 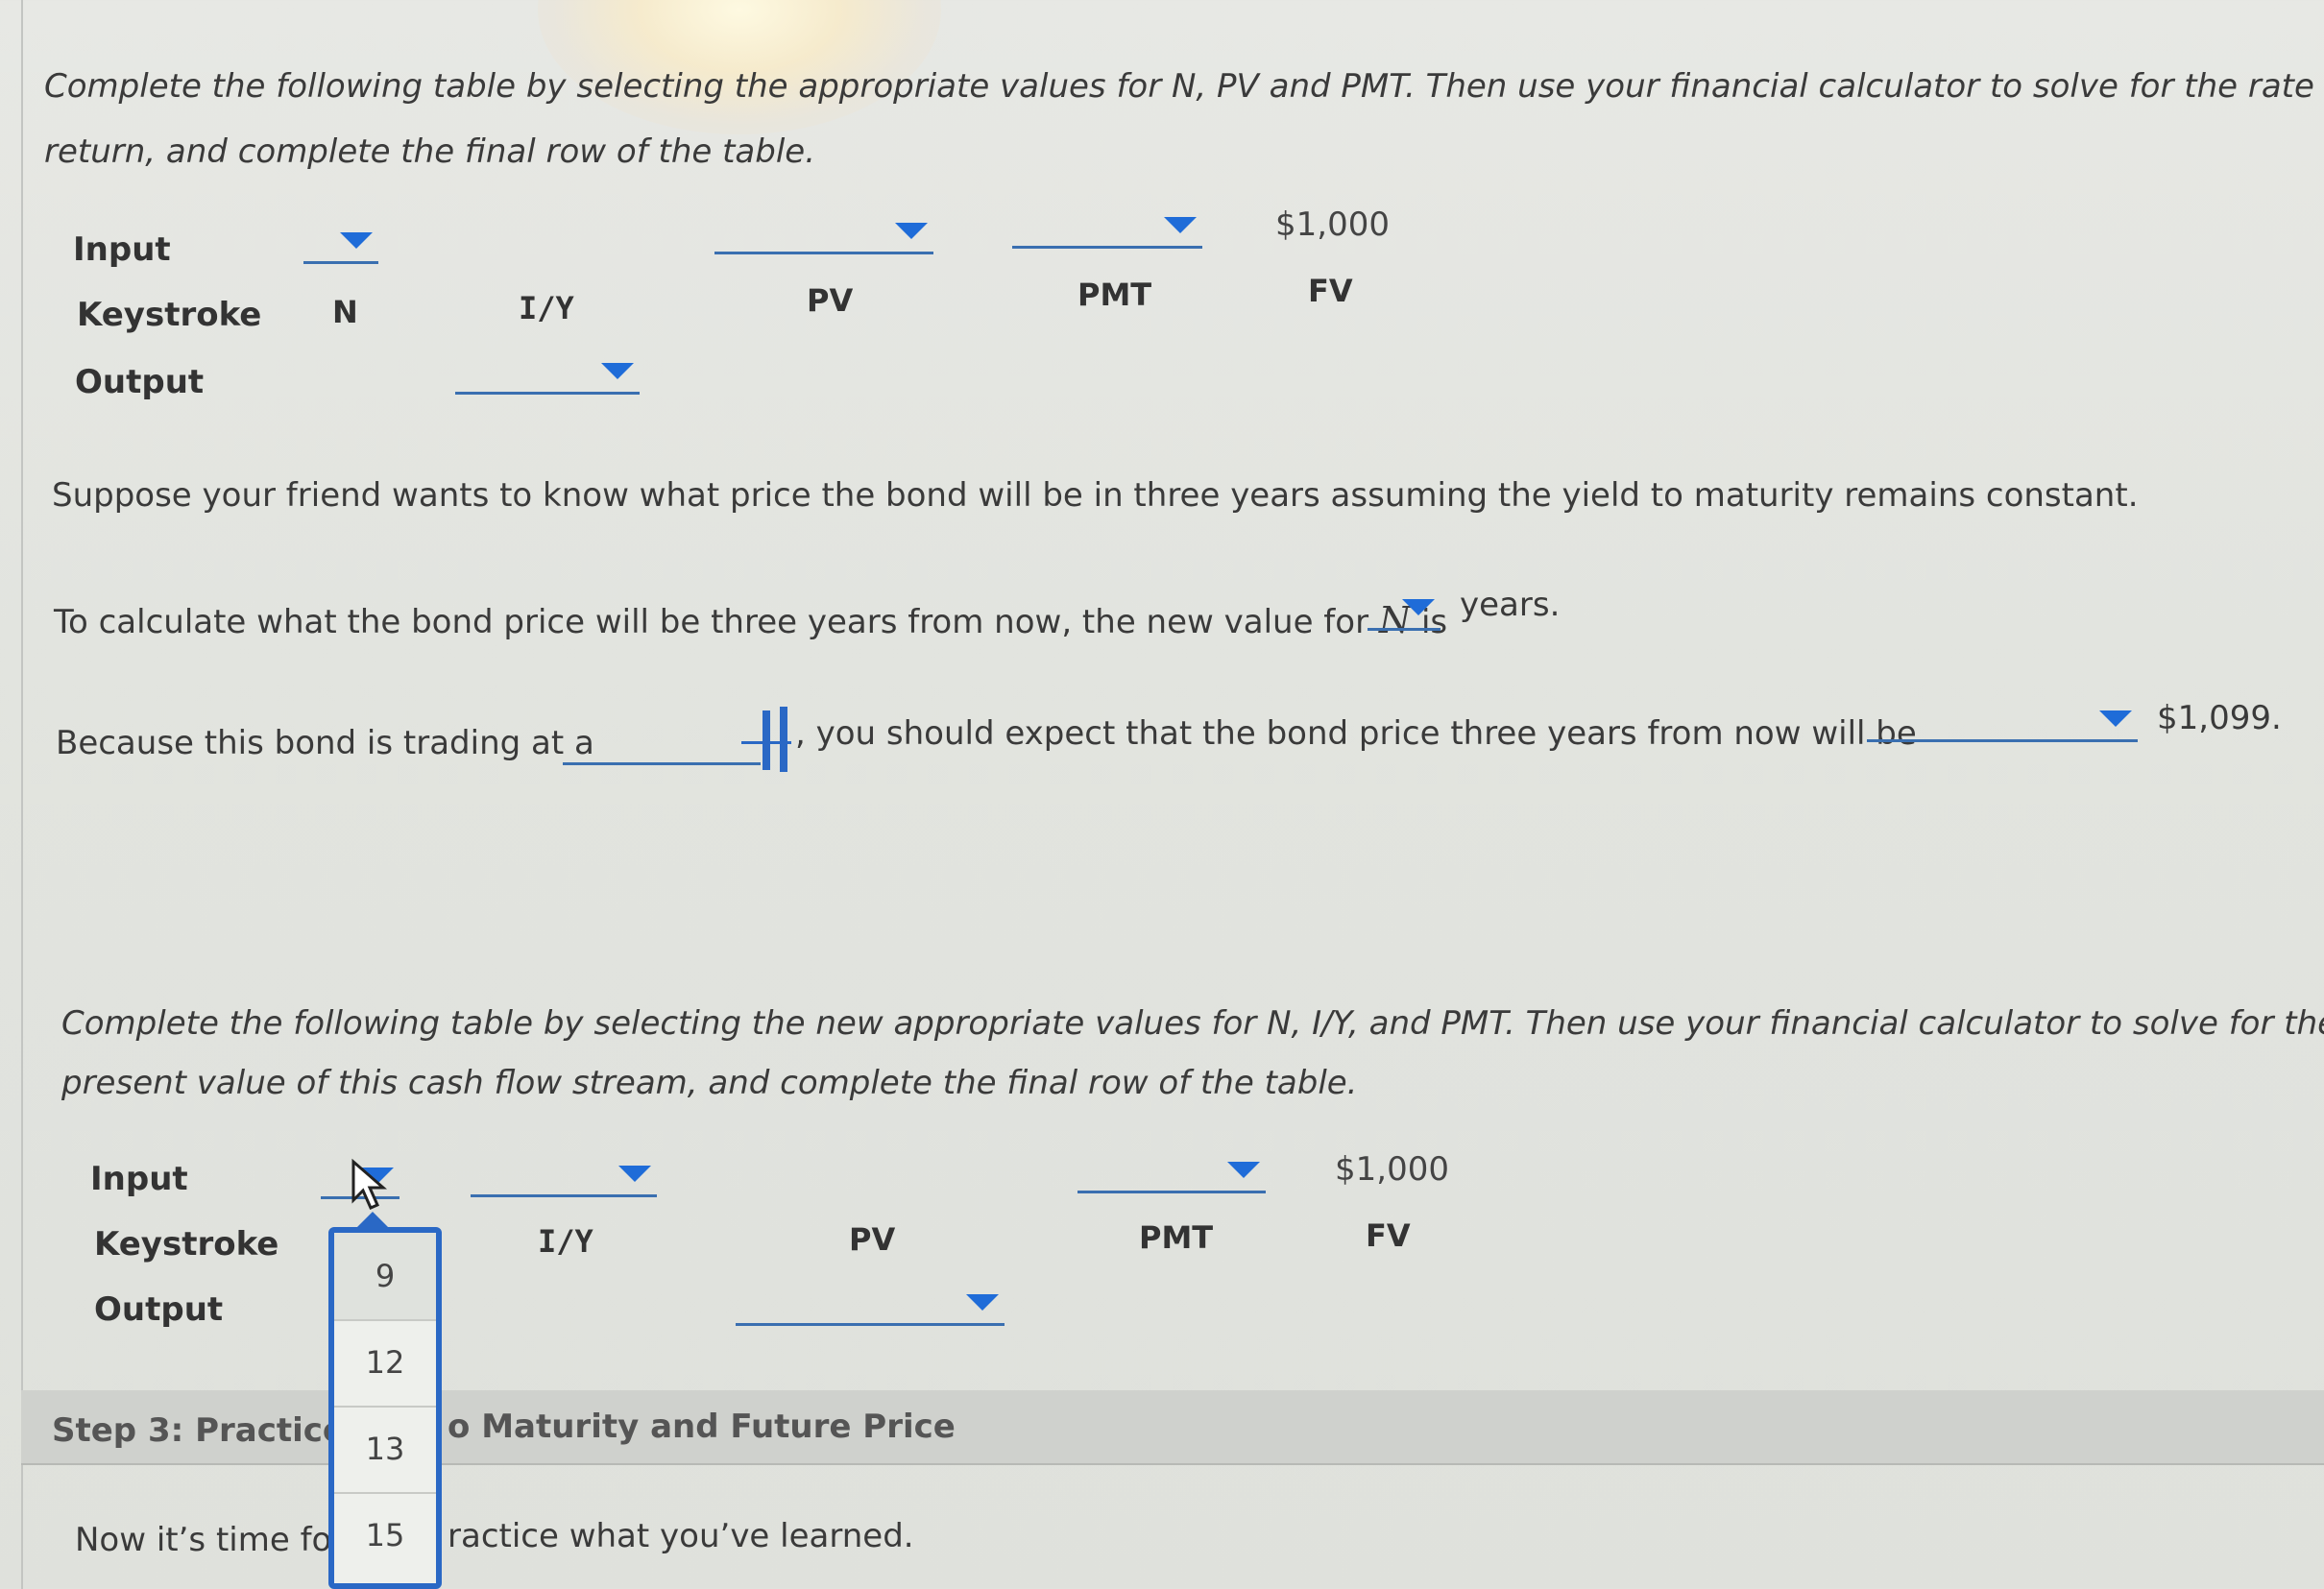 What do you see at coordinates (662, 747) in the screenshot?
I see `trading-status-dropdown` at bounding box center [662, 747].